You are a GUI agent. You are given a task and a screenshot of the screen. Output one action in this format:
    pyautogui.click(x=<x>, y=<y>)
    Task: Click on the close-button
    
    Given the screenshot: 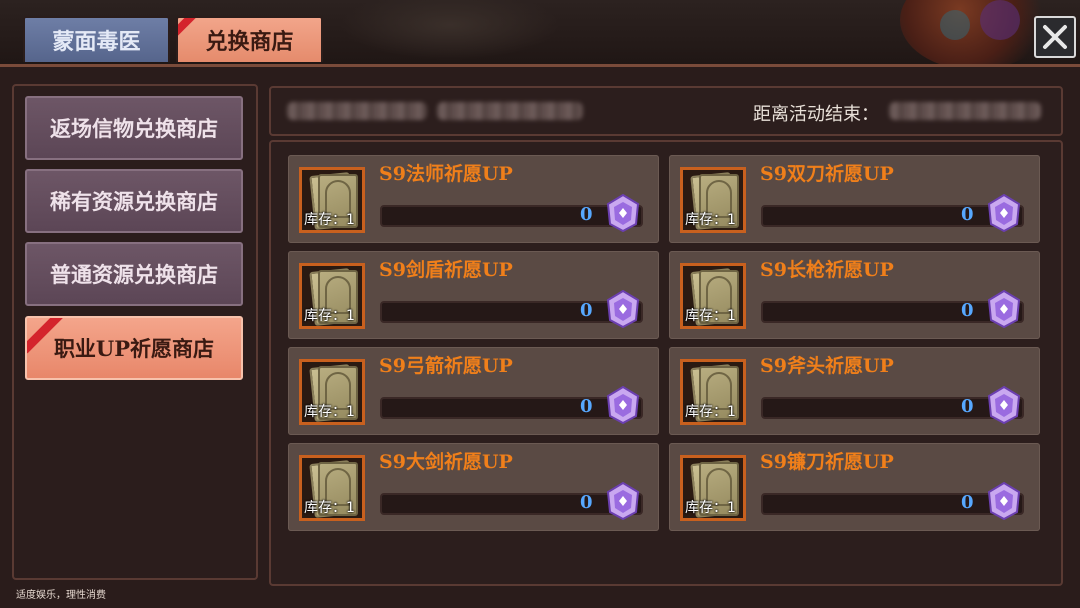 What is the action you would take?
    pyautogui.click(x=1055, y=37)
    